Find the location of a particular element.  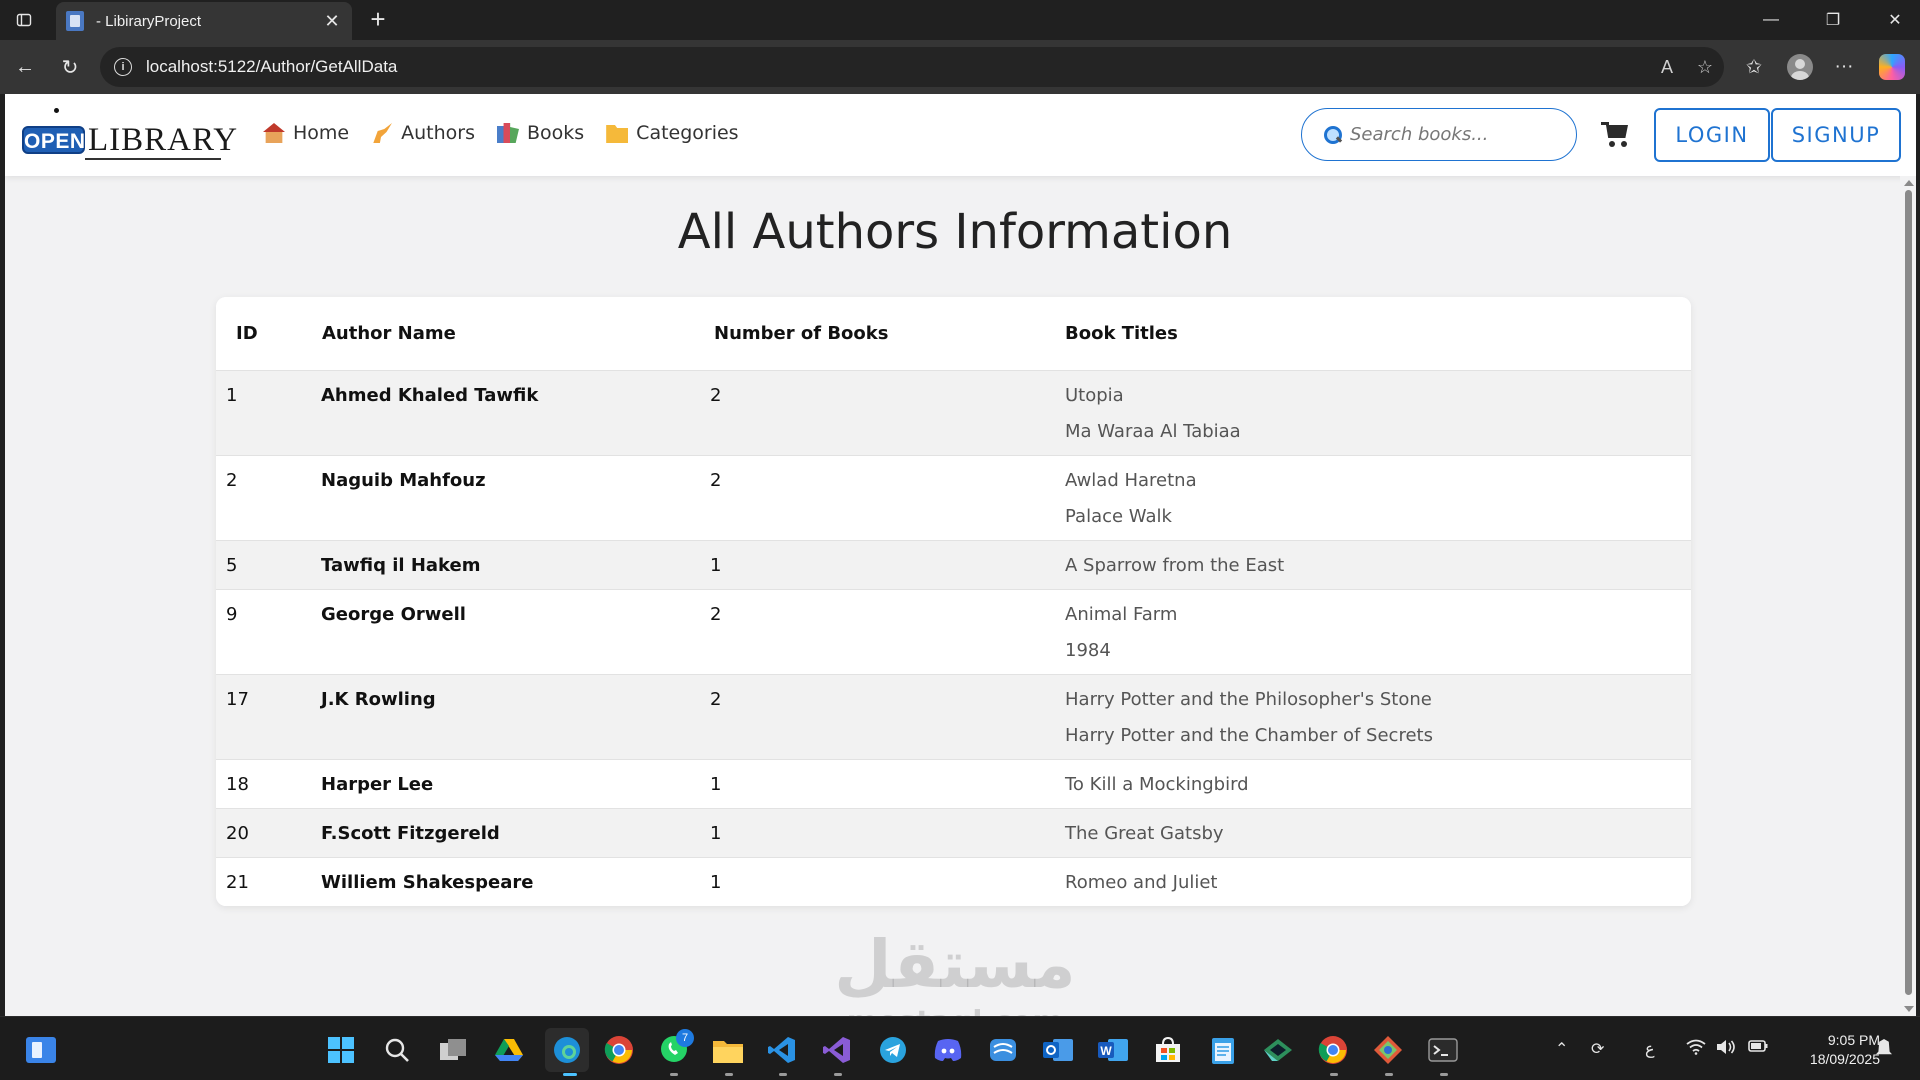

book-title: Utopia is located at coordinates (1094, 395).